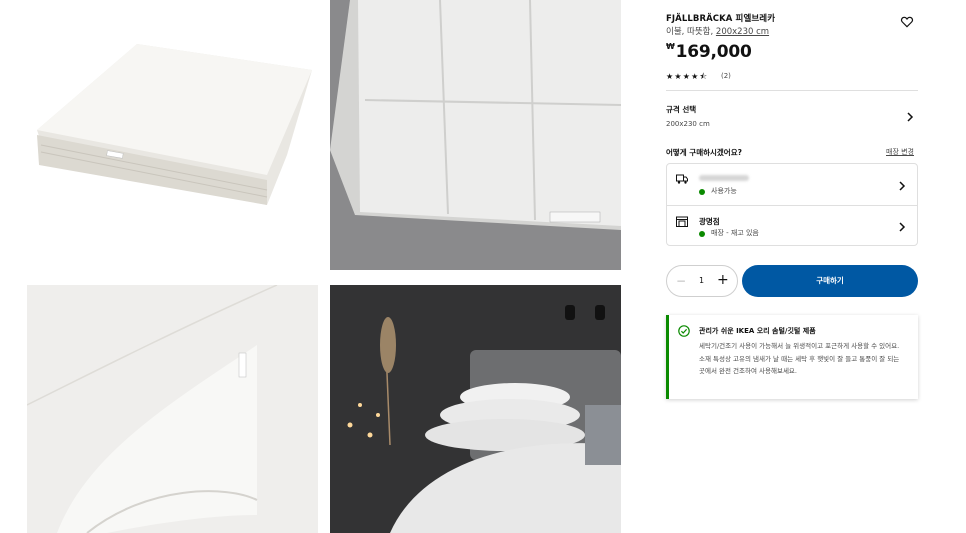 Image resolution: width=966 pixels, height=533 pixels. I want to click on quantity-stepper: − 1 +, so click(702, 281).